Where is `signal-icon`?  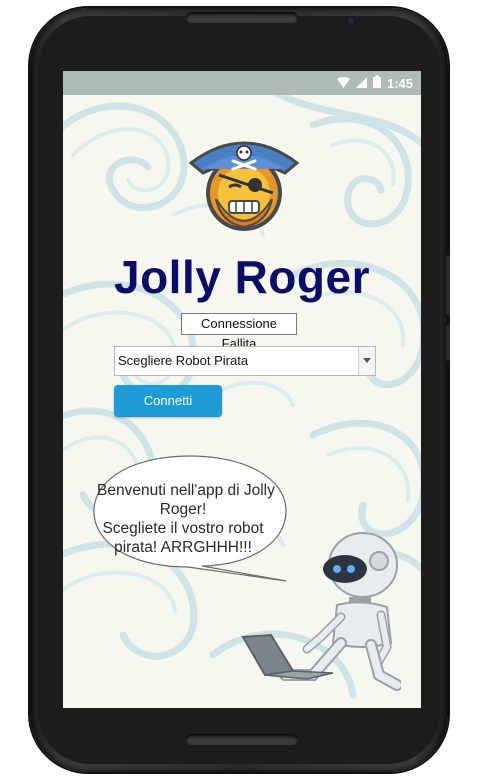 signal-icon is located at coordinates (361, 83).